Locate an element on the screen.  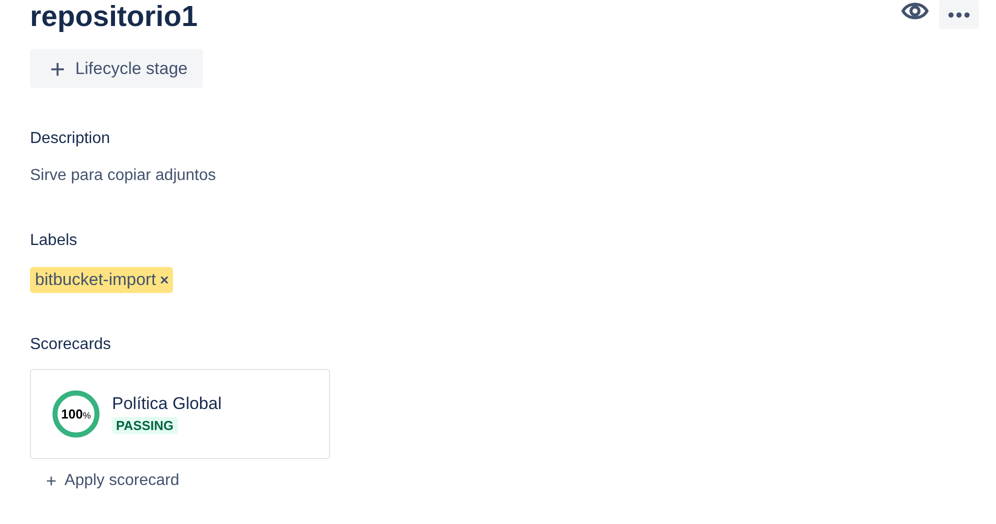
remove-tag-button: × is located at coordinates (164, 280).